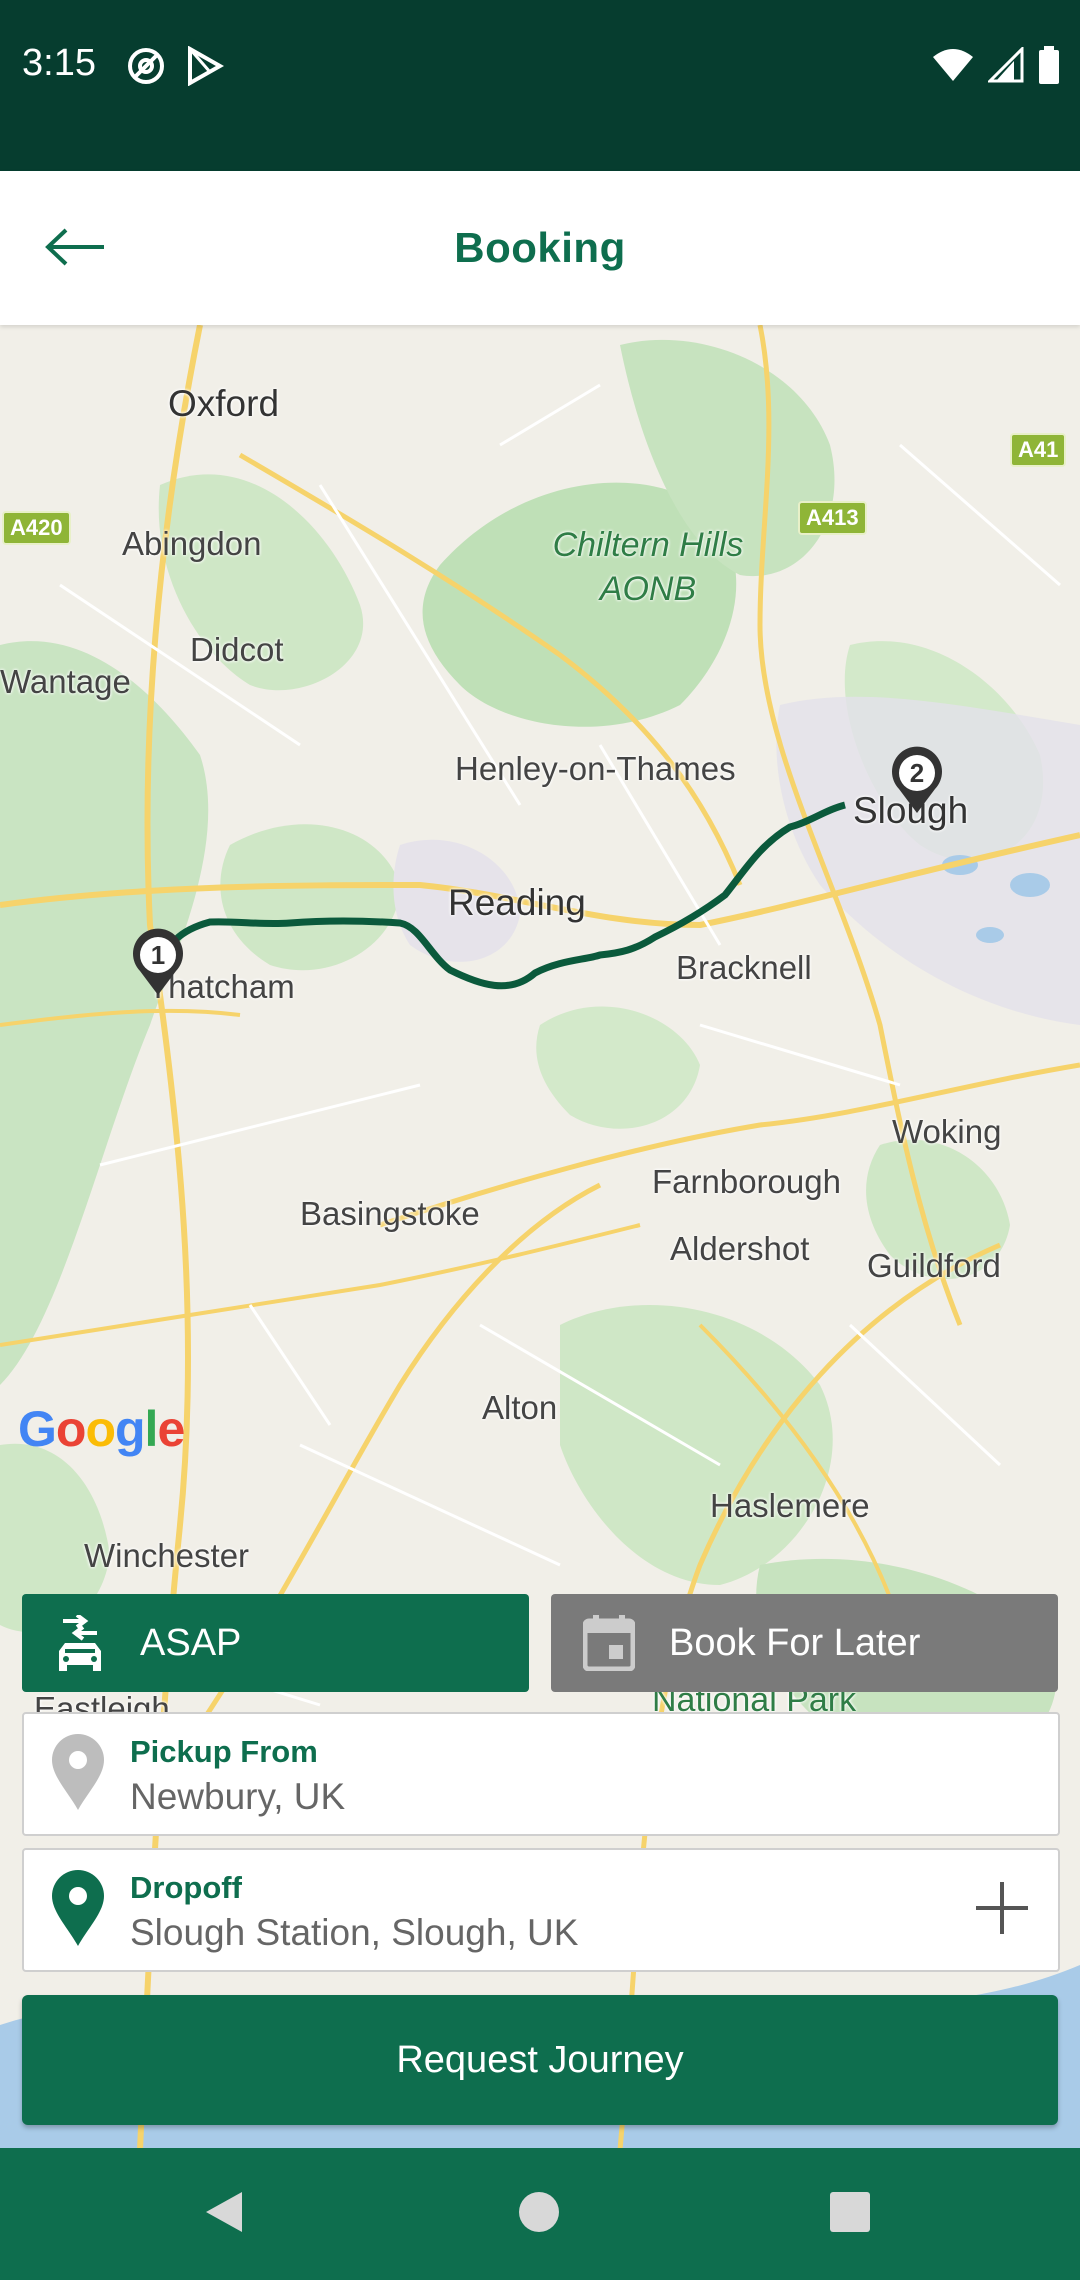  I want to click on app-bar: Booking, so click(540, 248).